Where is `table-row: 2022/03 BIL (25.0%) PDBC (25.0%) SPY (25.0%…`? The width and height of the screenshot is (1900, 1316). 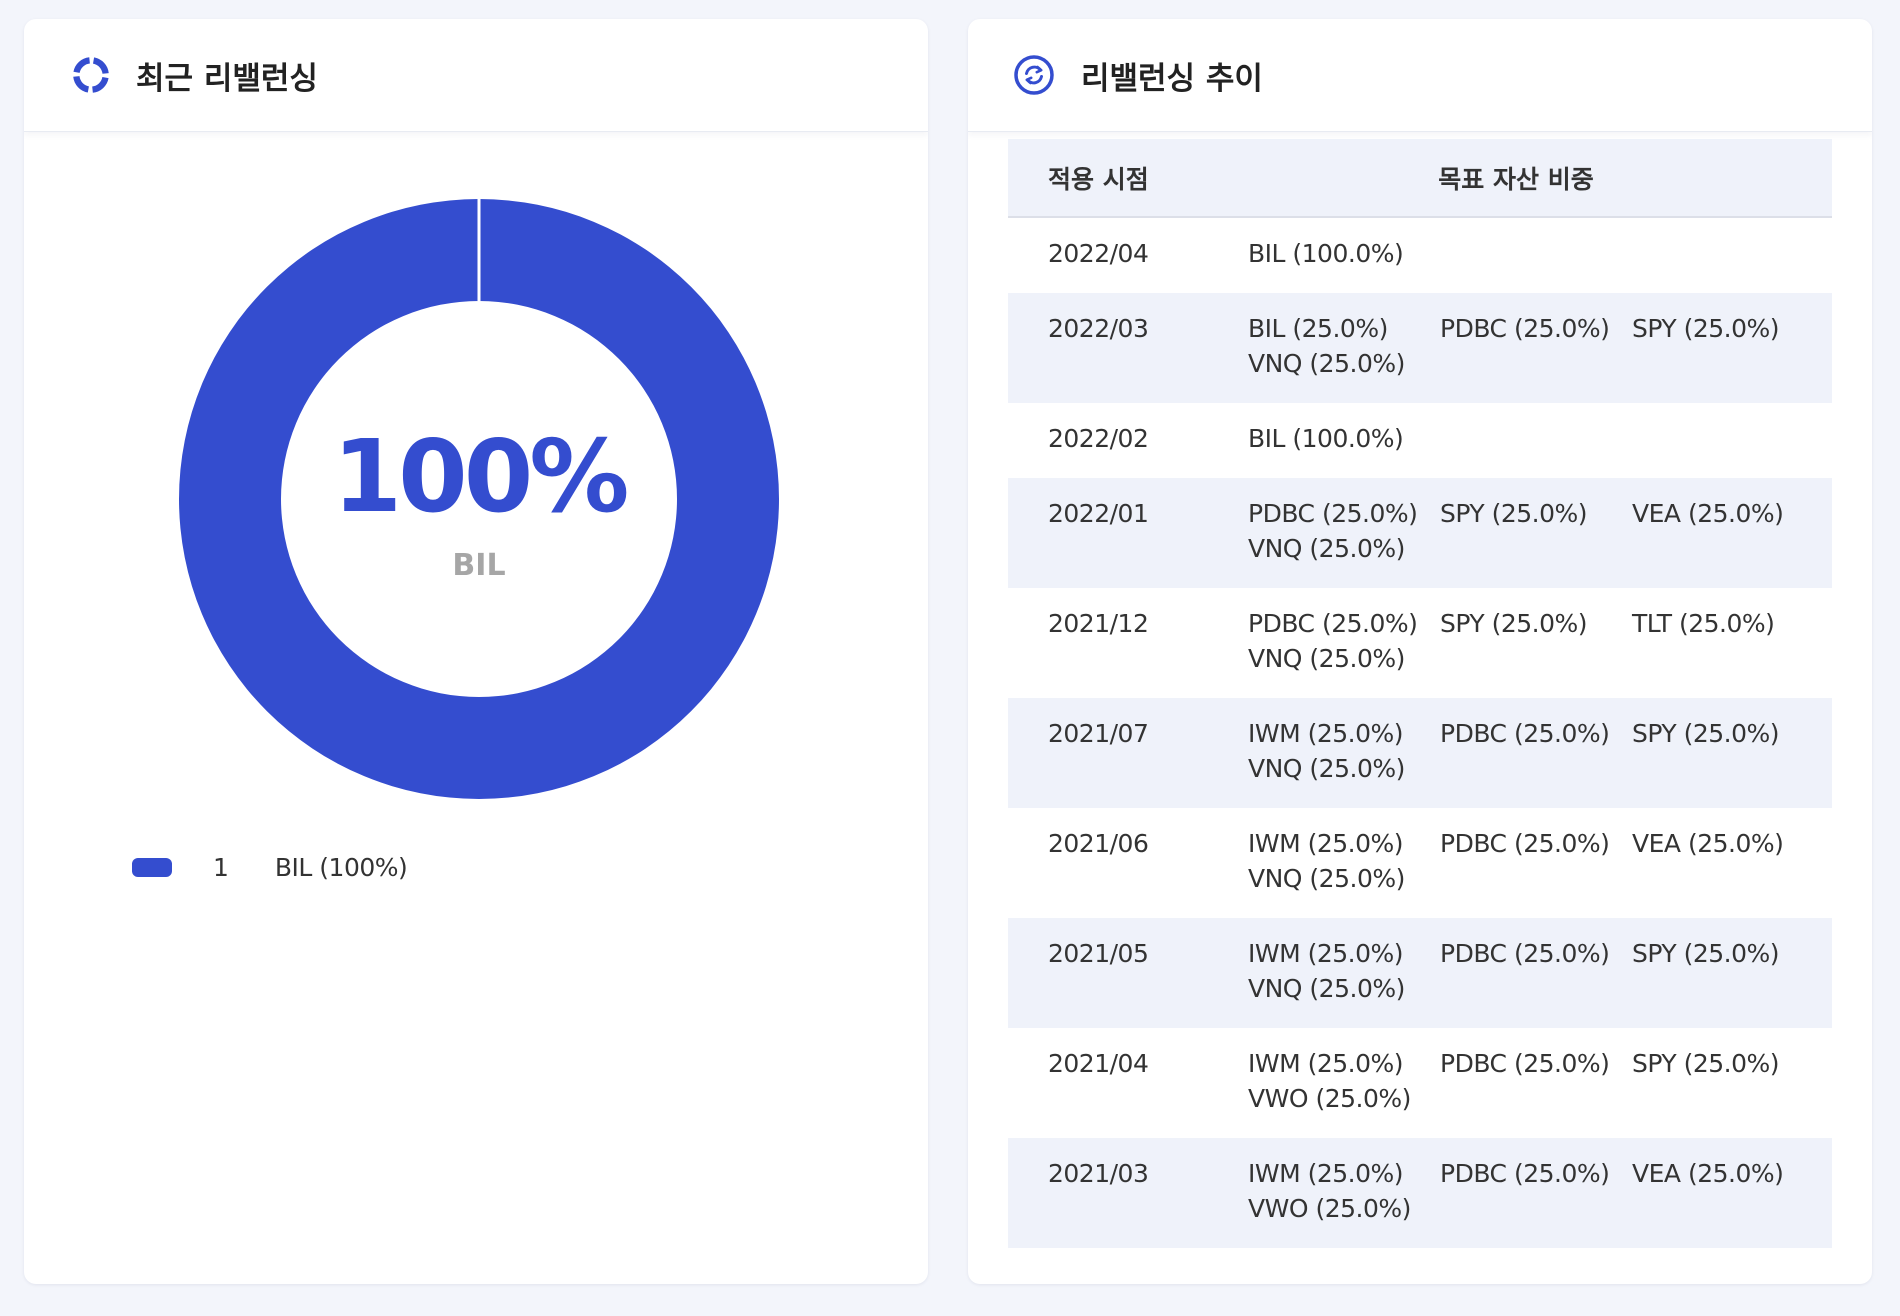 table-row: 2022/03 BIL (25.0%) PDBC (25.0%) SPY (25.0%… is located at coordinates (1420, 348).